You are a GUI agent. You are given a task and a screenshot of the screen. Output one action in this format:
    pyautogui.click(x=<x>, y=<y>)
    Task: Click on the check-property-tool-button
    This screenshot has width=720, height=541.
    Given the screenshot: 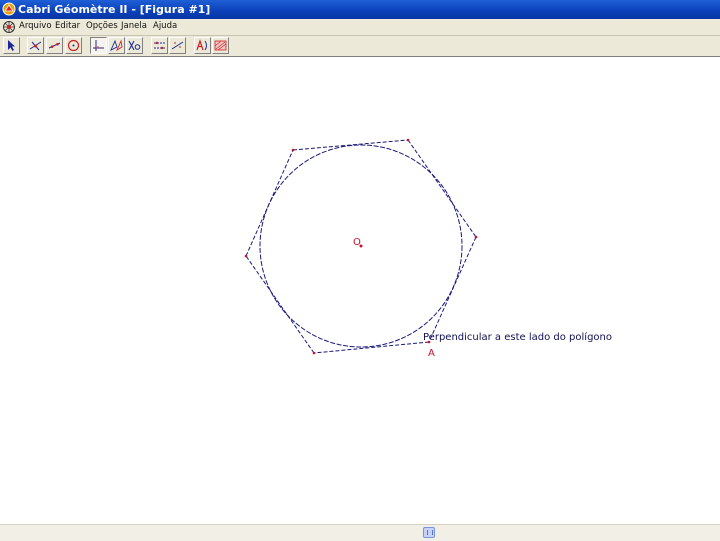 What is the action you would take?
    pyautogui.click(x=159, y=45)
    